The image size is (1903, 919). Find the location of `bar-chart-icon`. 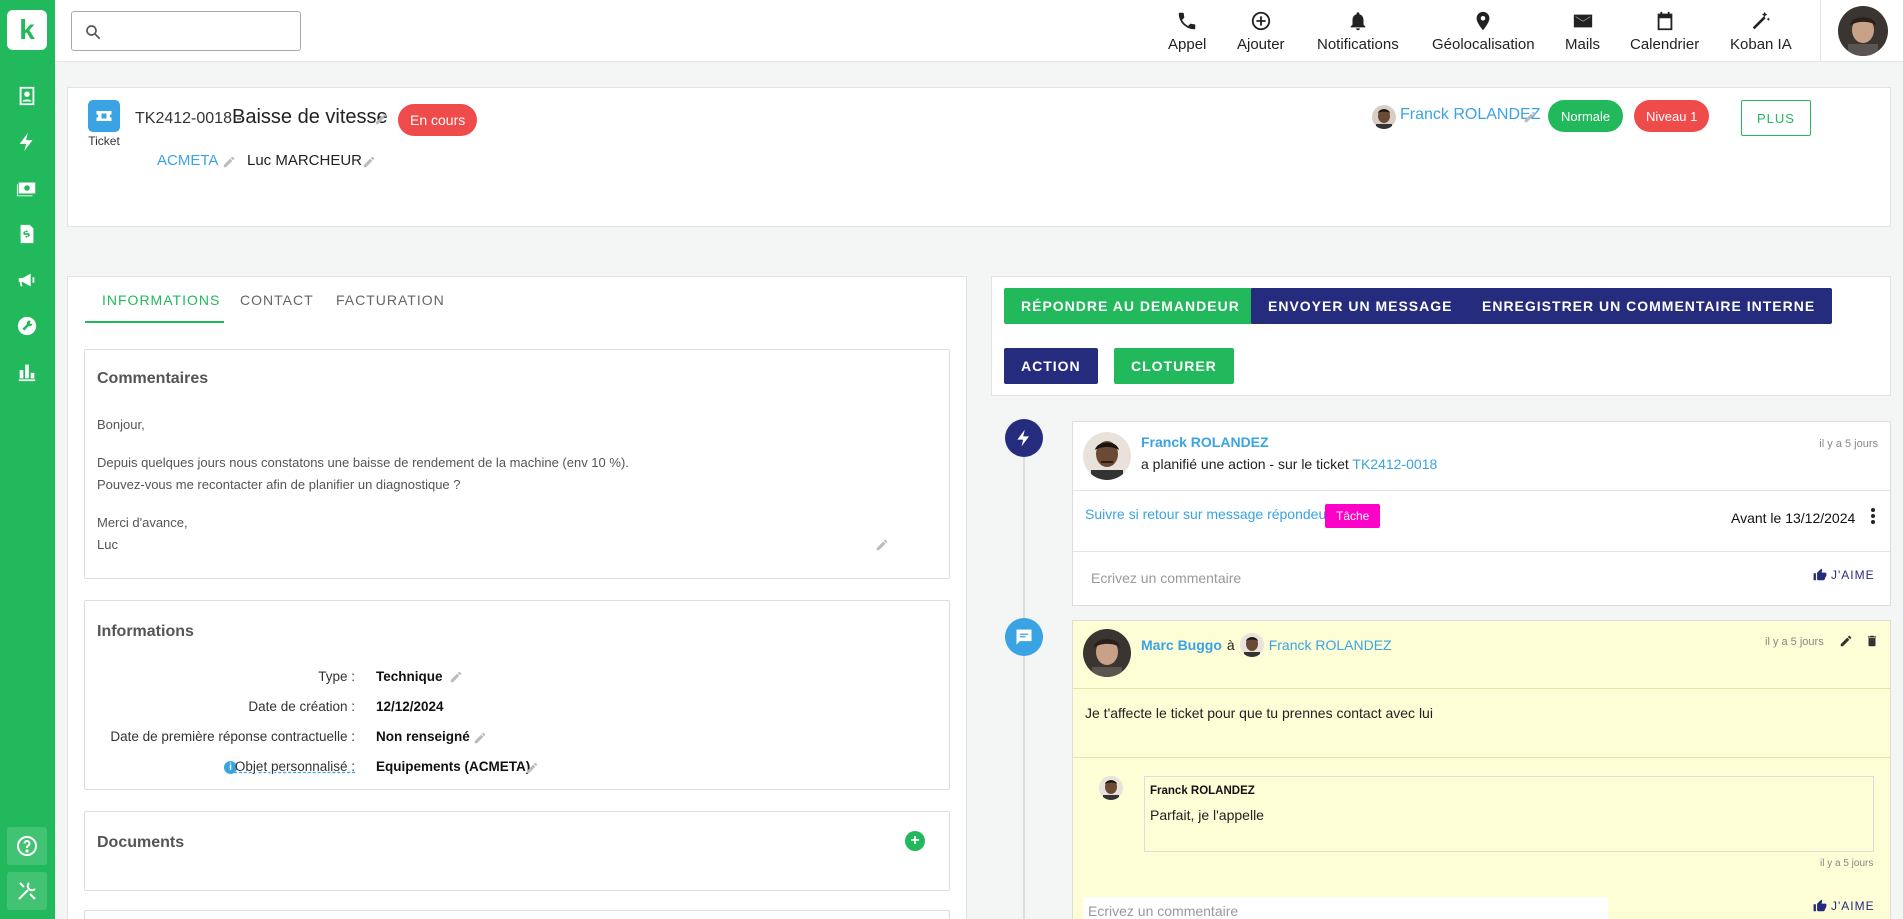

bar-chart-icon is located at coordinates (27, 372).